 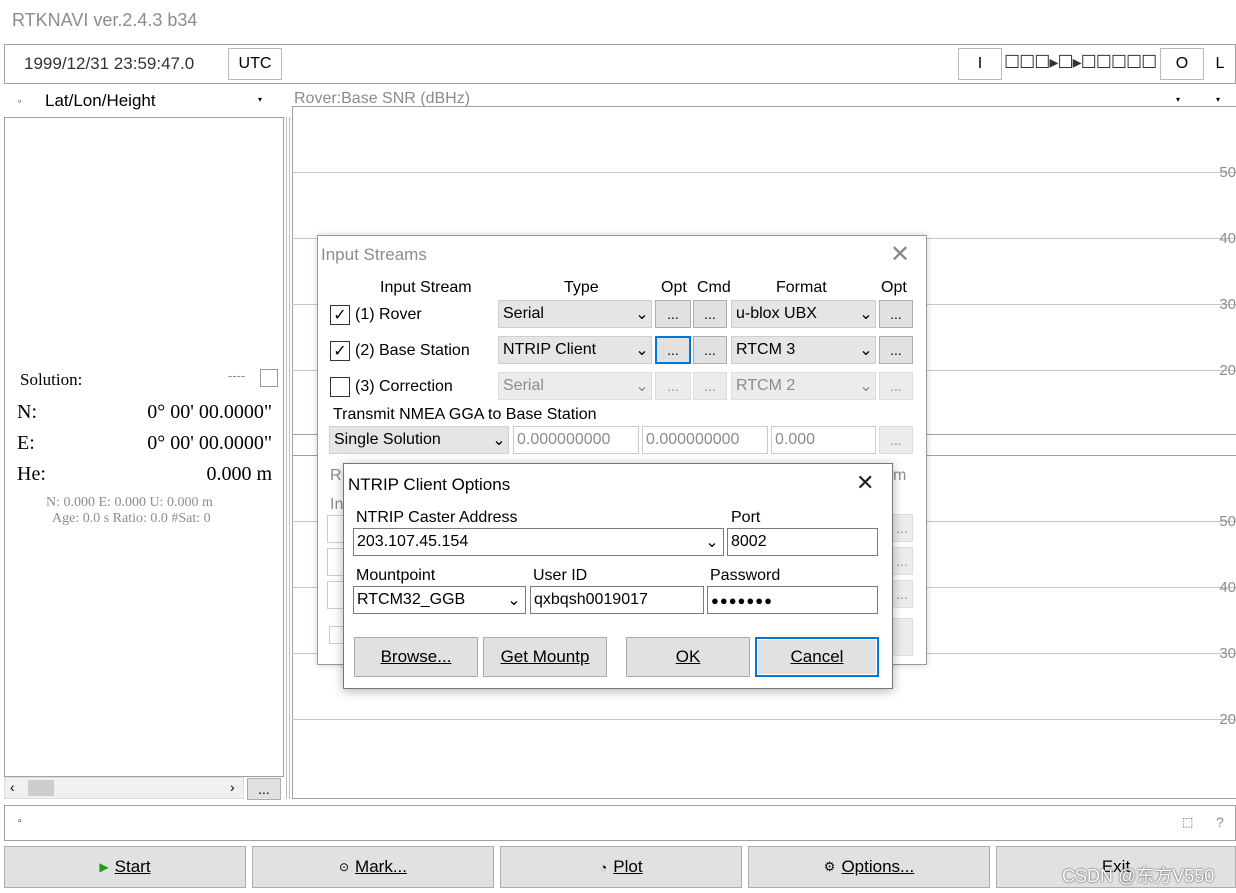 I want to click on log-indicator: L, so click(x=1220, y=64).